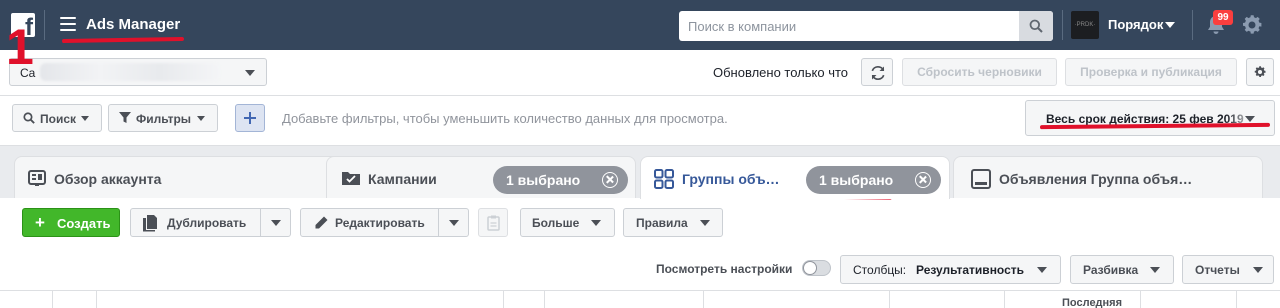 The height and width of the screenshot is (308, 1280). I want to click on tab-campaigns-label: Кампании, so click(402, 179).